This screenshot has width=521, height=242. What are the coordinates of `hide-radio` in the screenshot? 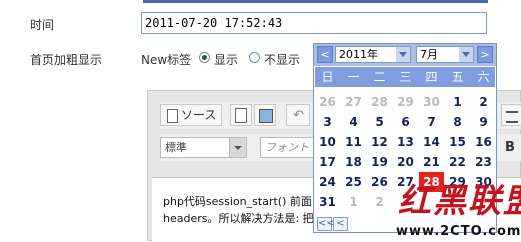 It's located at (254, 57).